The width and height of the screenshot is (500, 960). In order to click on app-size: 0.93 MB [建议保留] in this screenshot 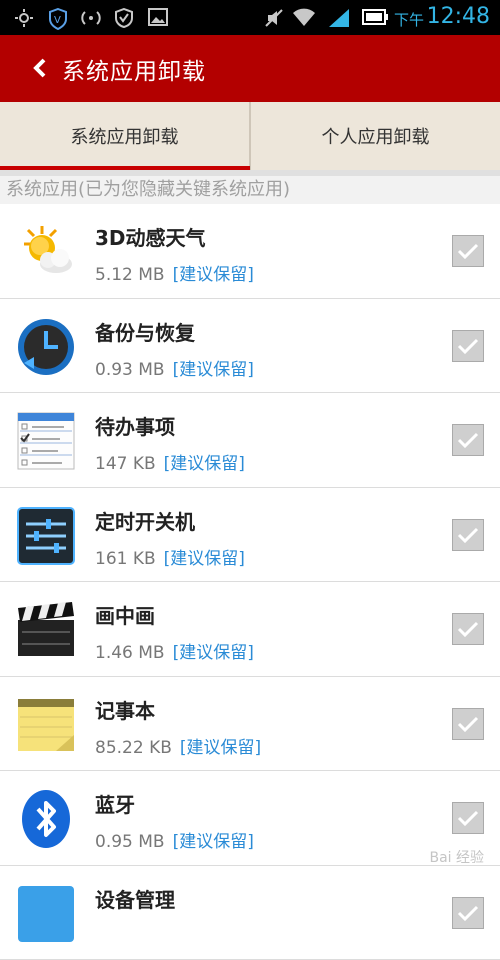, I will do `click(174, 367)`.